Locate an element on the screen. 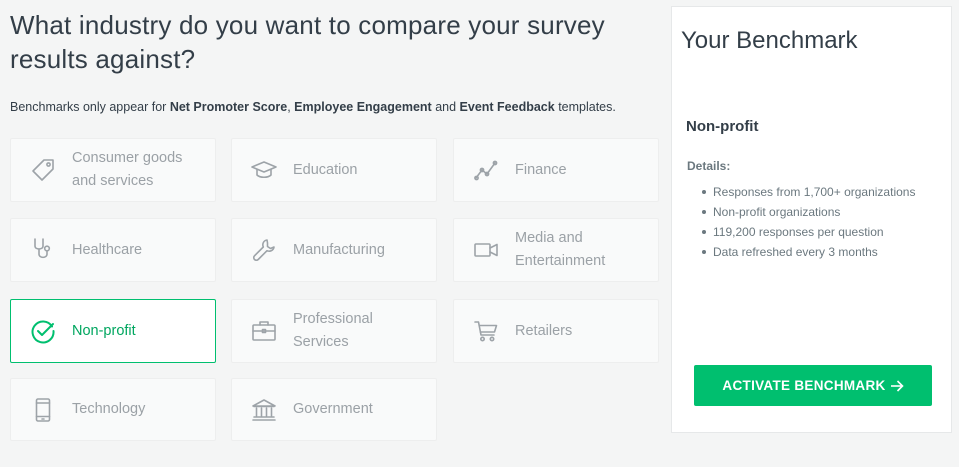 The height and width of the screenshot is (467, 959). graduation-cap-icon is located at coordinates (264, 170).